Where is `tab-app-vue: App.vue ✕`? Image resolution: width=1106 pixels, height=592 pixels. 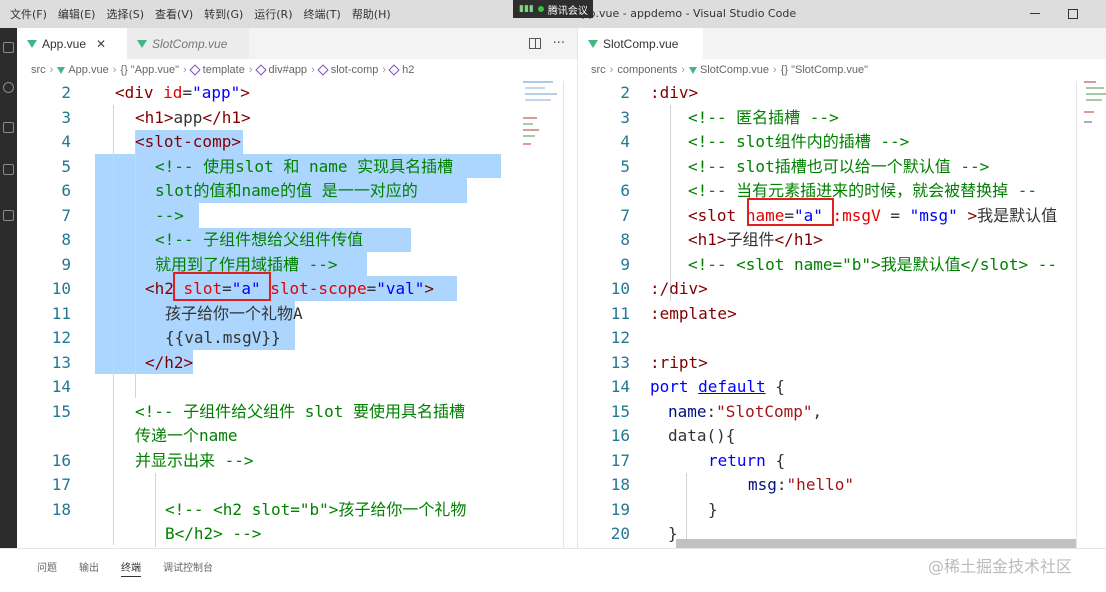 tab-app-vue: App.vue ✕ is located at coordinates (72, 43).